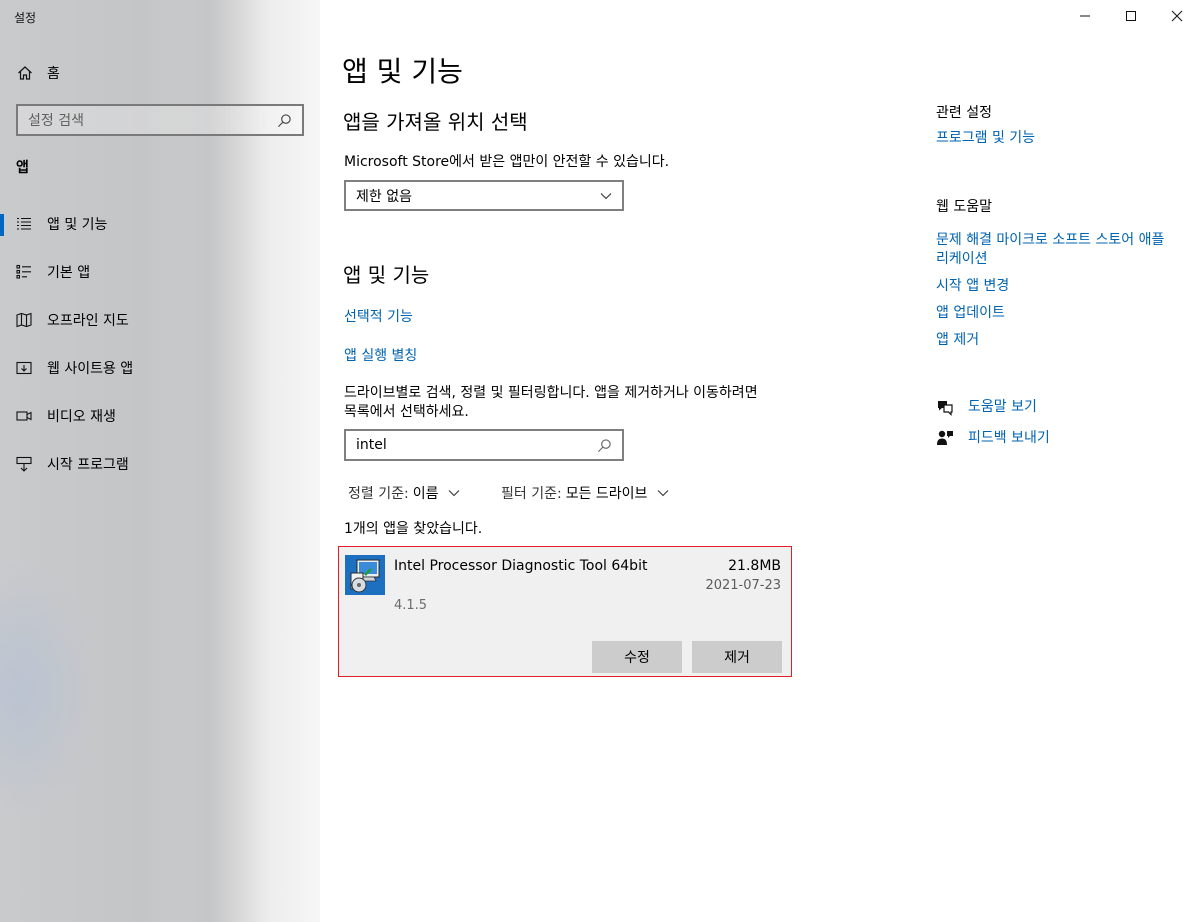 This screenshot has width=1200, height=922. What do you see at coordinates (1061, 313) in the screenshot?
I see `help-link-app-updates: 앱 업데이트` at bounding box center [1061, 313].